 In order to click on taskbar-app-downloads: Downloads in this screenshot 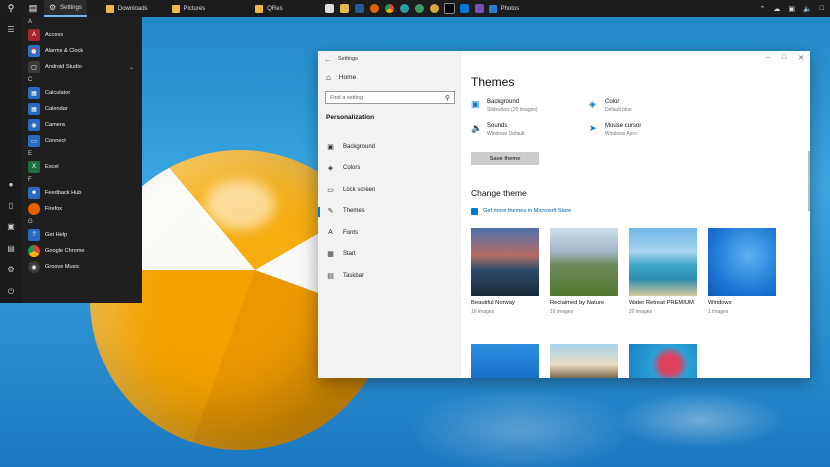, I will do `click(127, 8)`.